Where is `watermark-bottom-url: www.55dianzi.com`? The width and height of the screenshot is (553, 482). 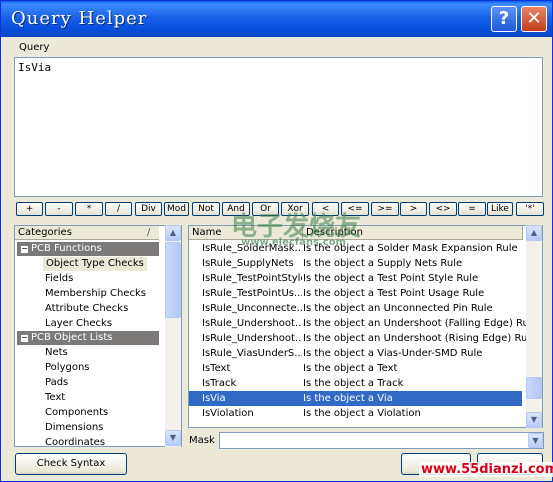
watermark-bottom-url: www.55dianzi.com is located at coordinates (486, 469).